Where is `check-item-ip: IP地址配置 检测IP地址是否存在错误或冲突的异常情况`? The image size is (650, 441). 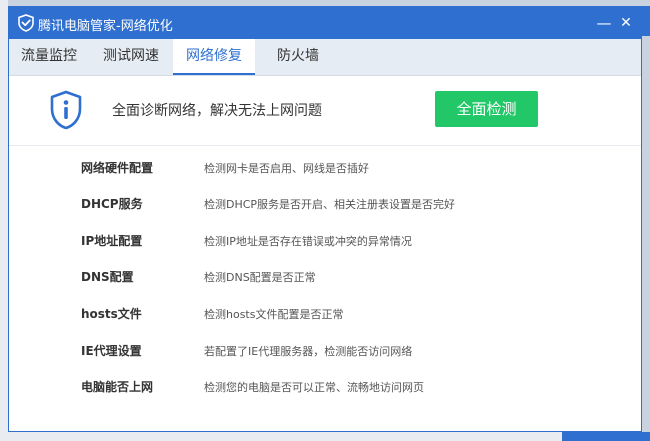 check-item-ip: IP地址配置 检测IP地址是否存在错误或冲突的异常情况 is located at coordinates (325, 242).